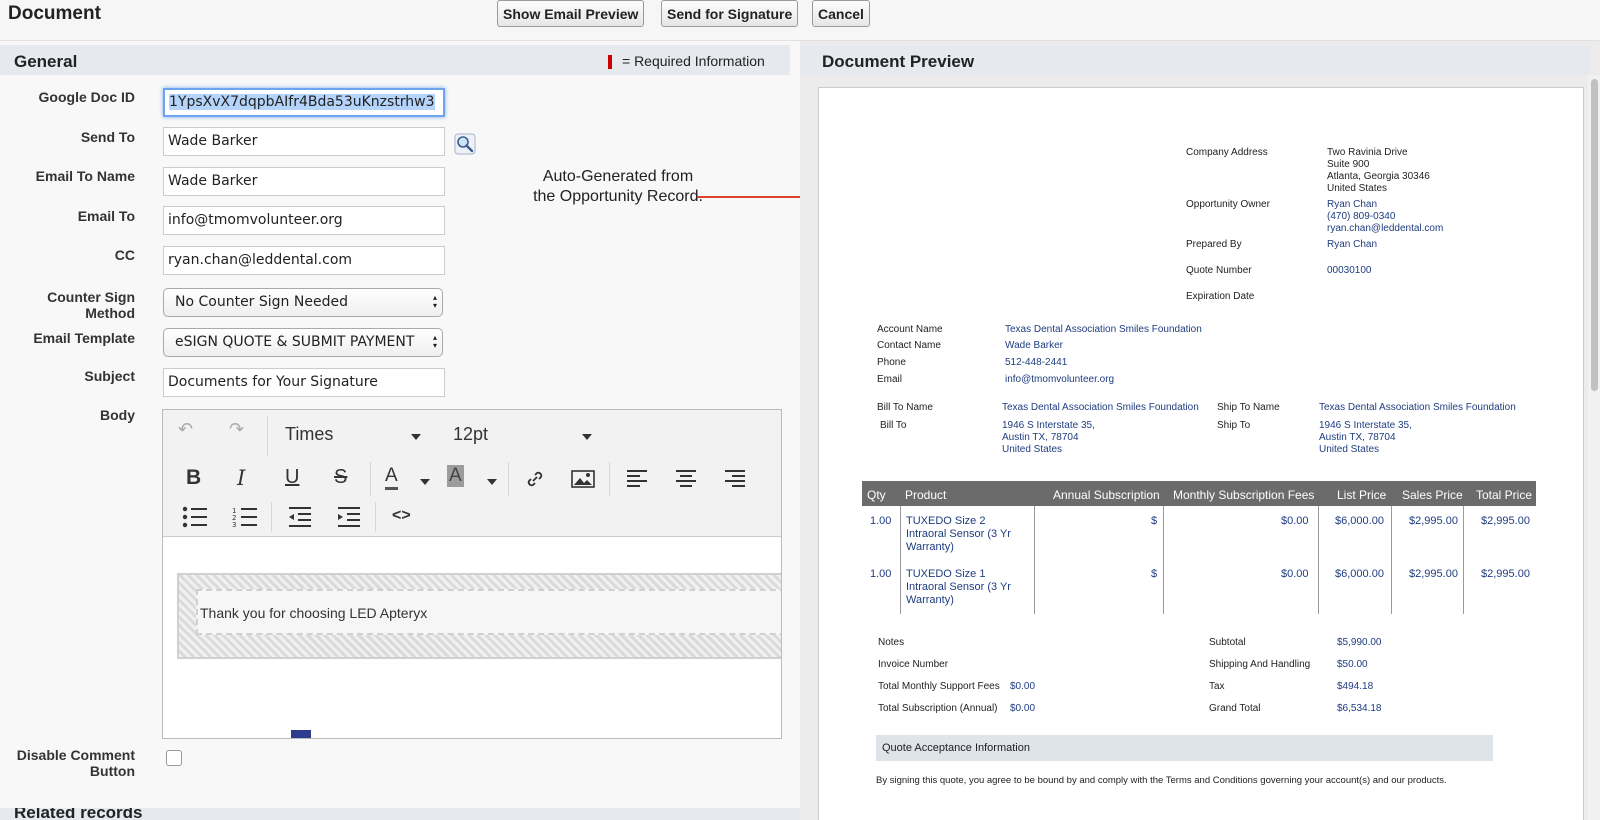 This screenshot has width=1600, height=820. I want to click on subtotal-label: Subtotal, so click(1227, 642).